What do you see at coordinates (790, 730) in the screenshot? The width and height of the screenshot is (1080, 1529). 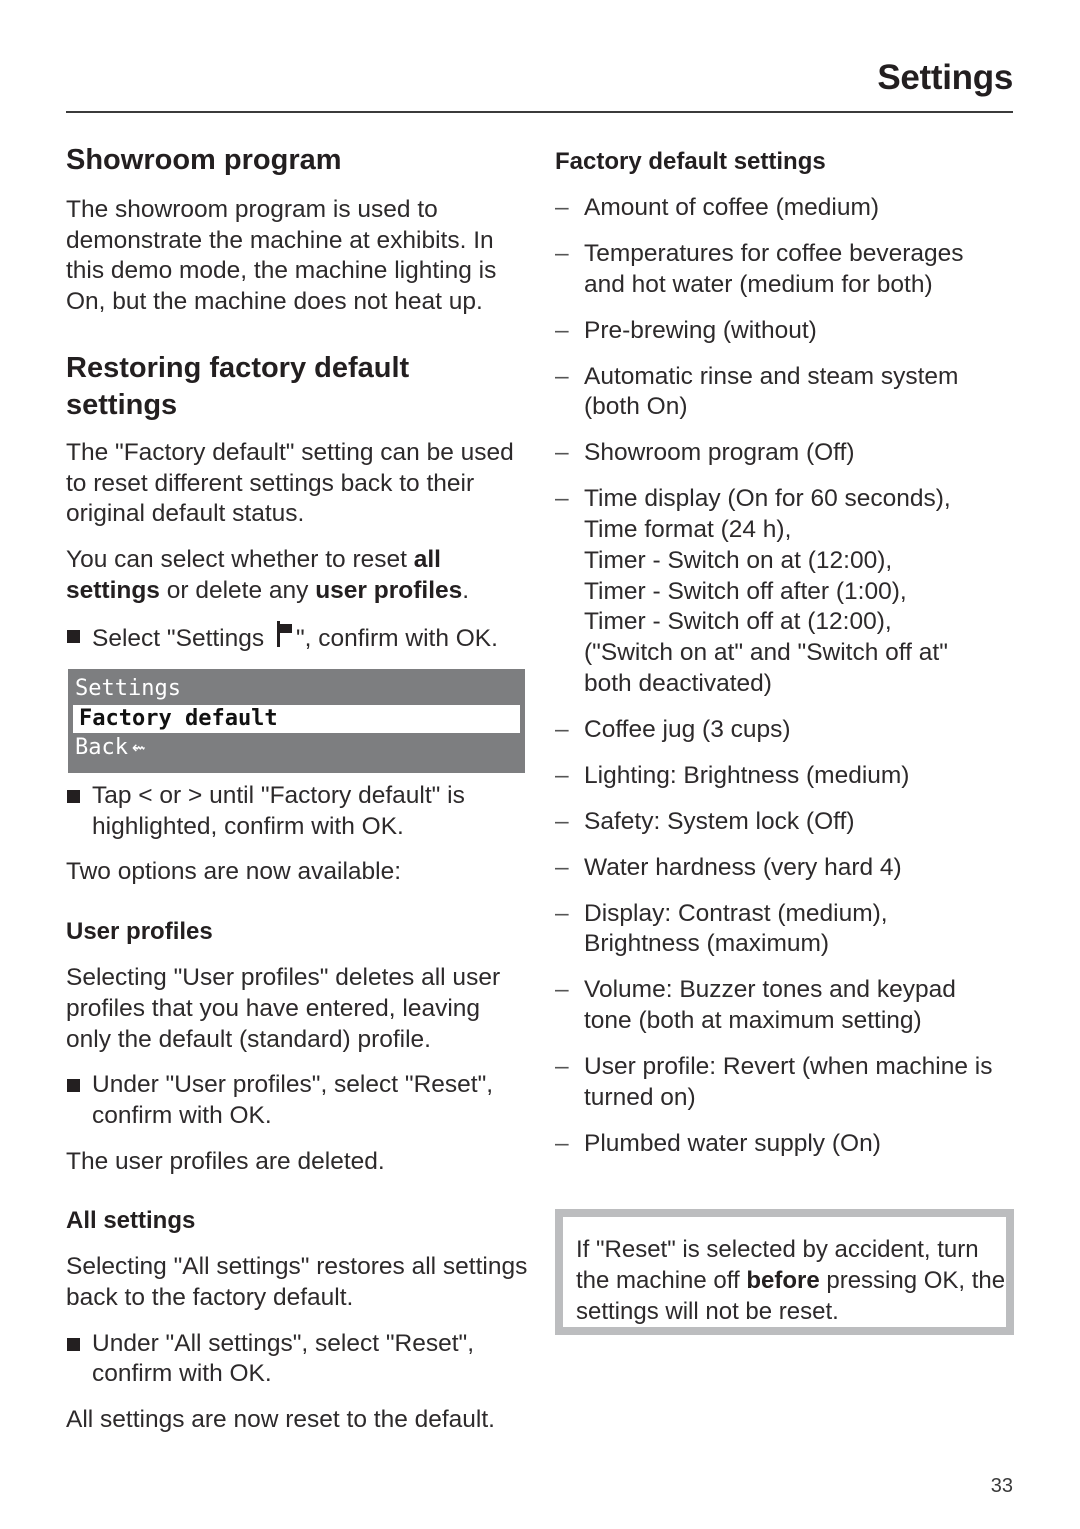 I see `list-item: – Coffee jug (3 cups)` at bounding box center [790, 730].